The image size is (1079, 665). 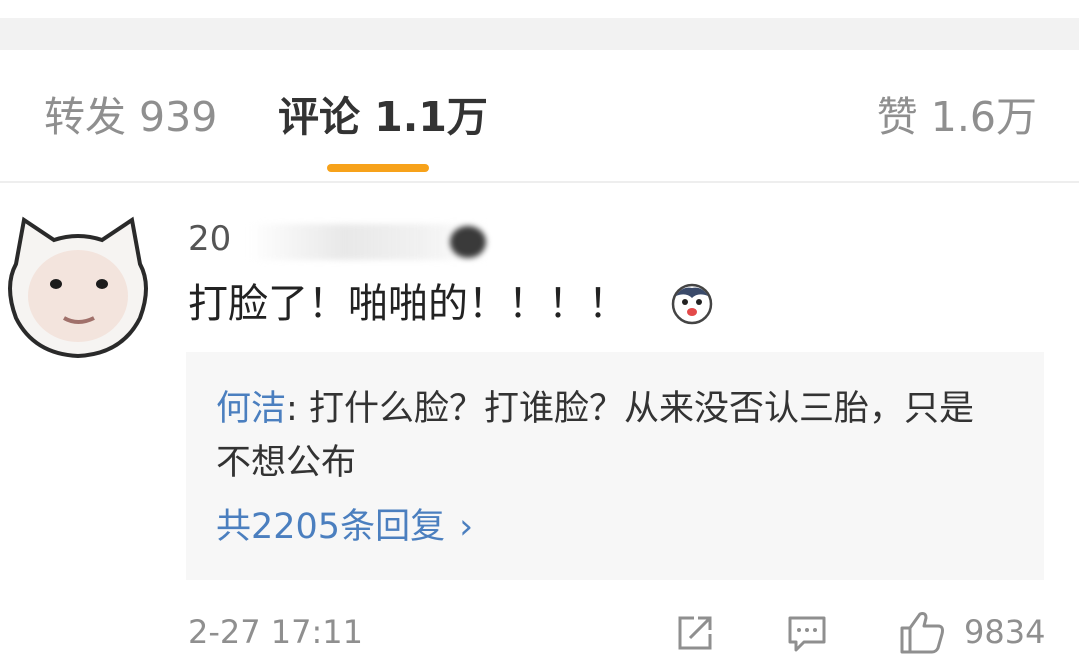 What do you see at coordinates (1005, 632) in the screenshot?
I see `like-count: 9834` at bounding box center [1005, 632].